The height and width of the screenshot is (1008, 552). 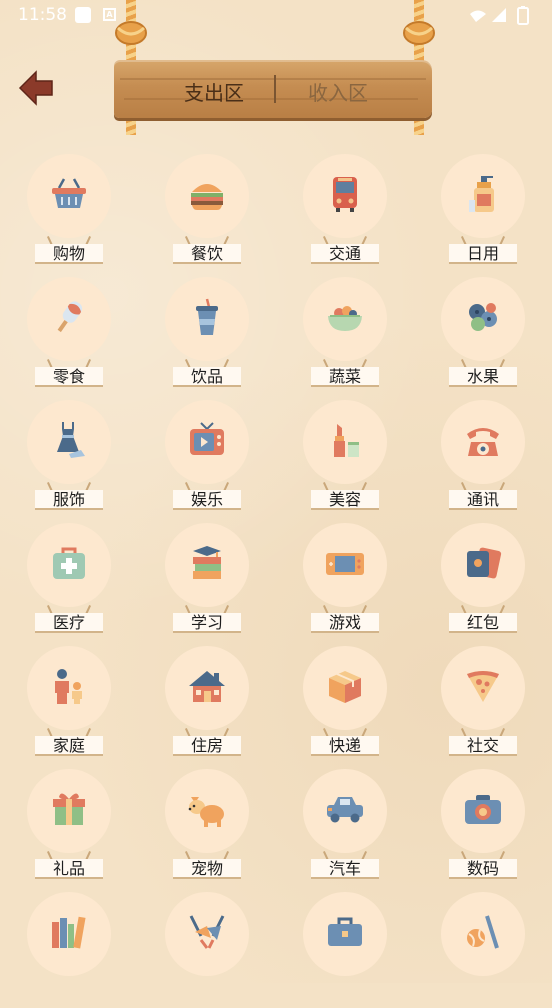 I want to click on label-tag: 数码, so click(x=483, y=866).